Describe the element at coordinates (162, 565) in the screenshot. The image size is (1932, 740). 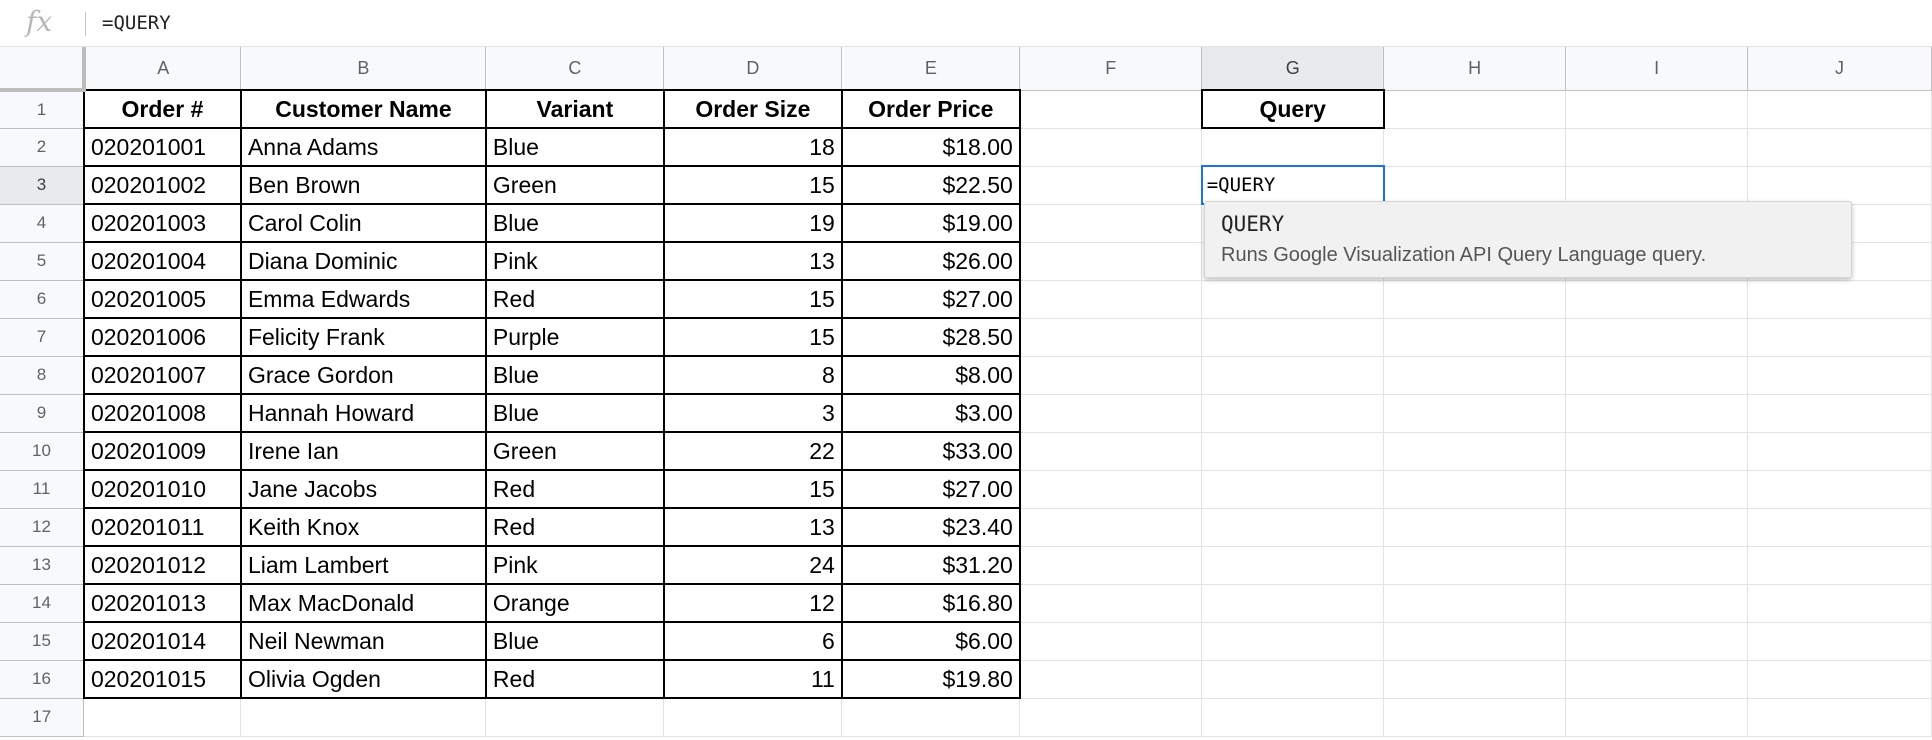
I see `order-number-cell: 020201012` at that location.